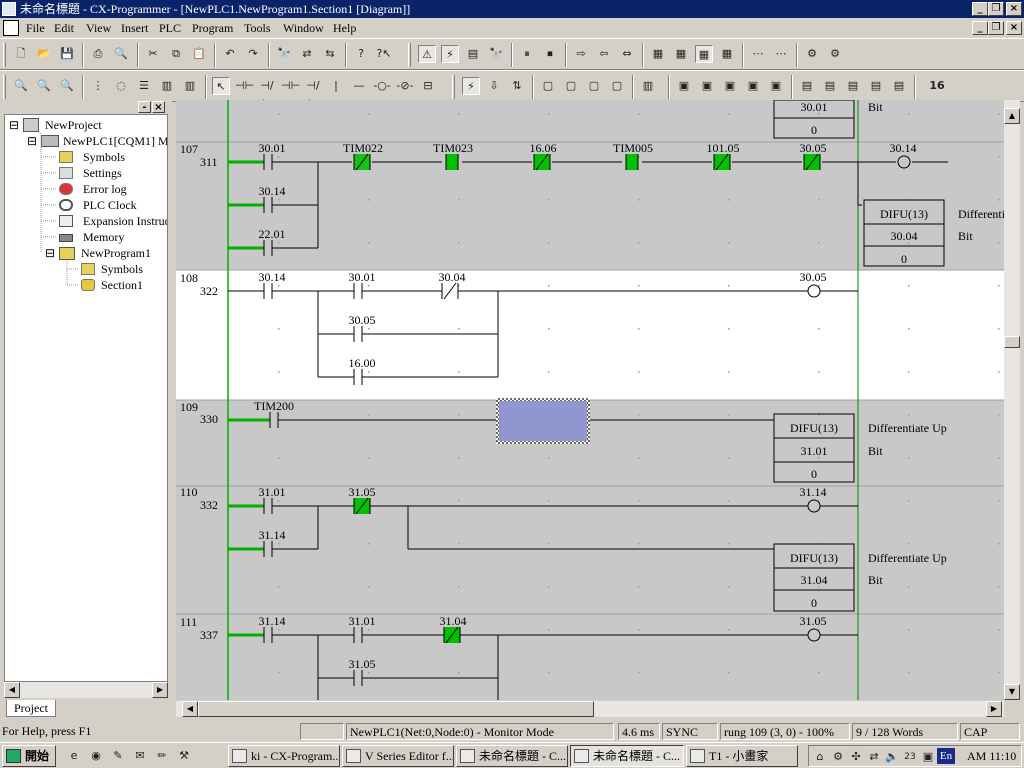 Image resolution: width=1024 pixels, height=768 pixels. Describe the element at coordinates (98, 86) in the screenshot. I see `grid-icon: ⋮` at that location.